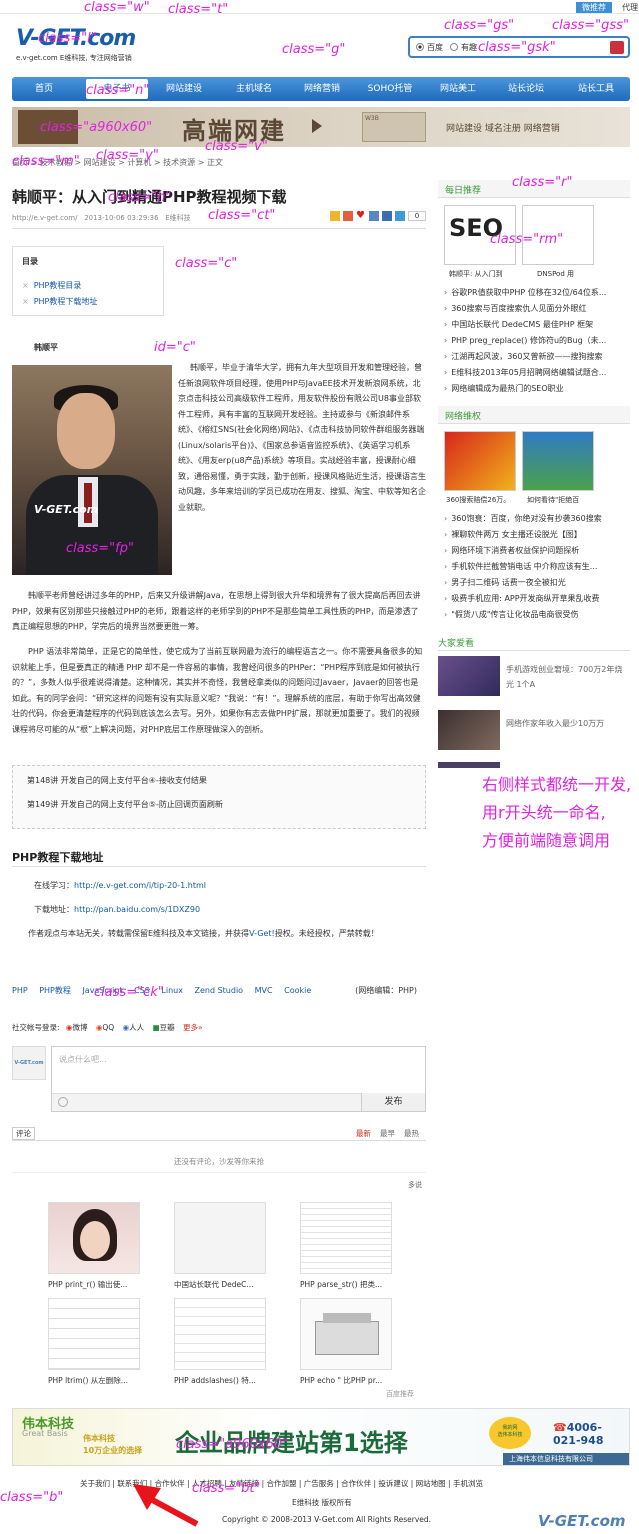 The height and width of the screenshot is (1534, 639). What do you see at coordinates (60, 301) in the screenshot?
I see `toc-item-2: PHP教程下载地址` at bounding box center [60, 301].